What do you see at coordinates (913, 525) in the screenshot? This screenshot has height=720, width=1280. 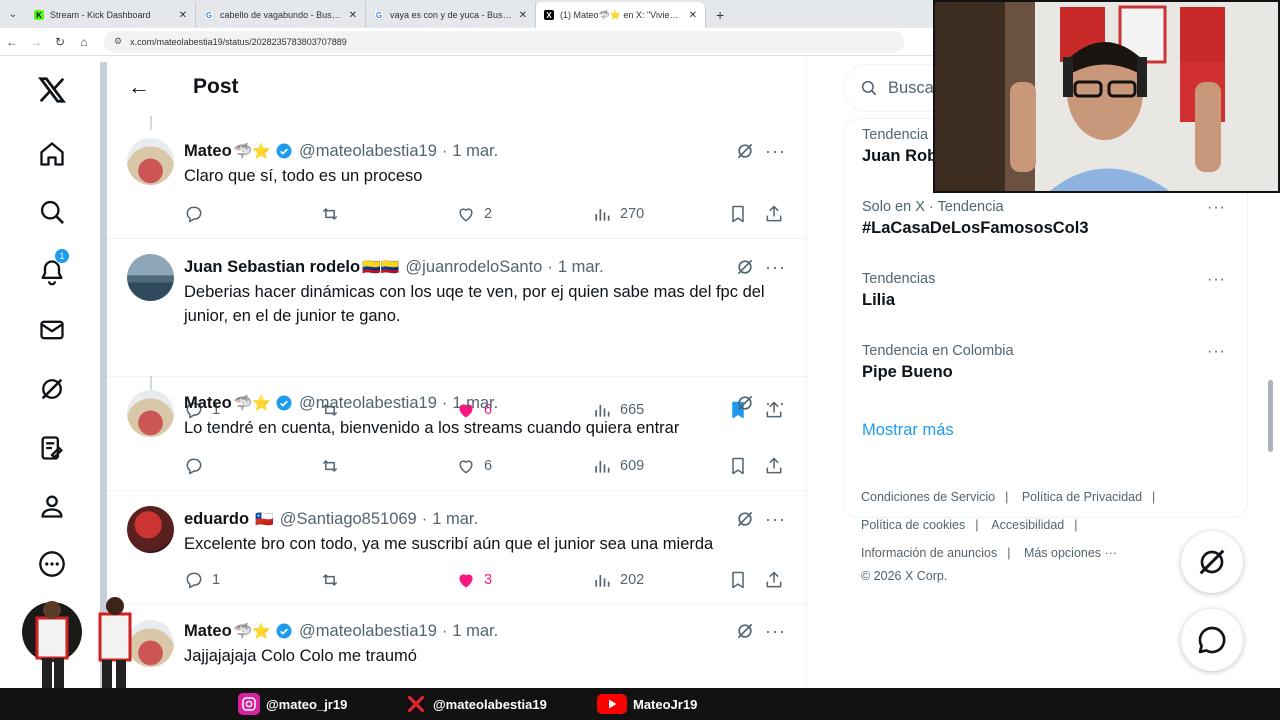 I see `footer-link-cookies: Política de cookies` at bounding box center [913, 525].